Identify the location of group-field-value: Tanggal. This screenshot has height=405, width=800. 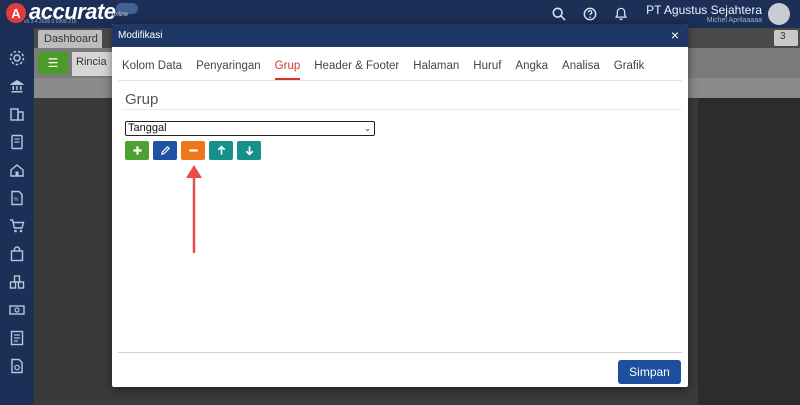
(147, 128).